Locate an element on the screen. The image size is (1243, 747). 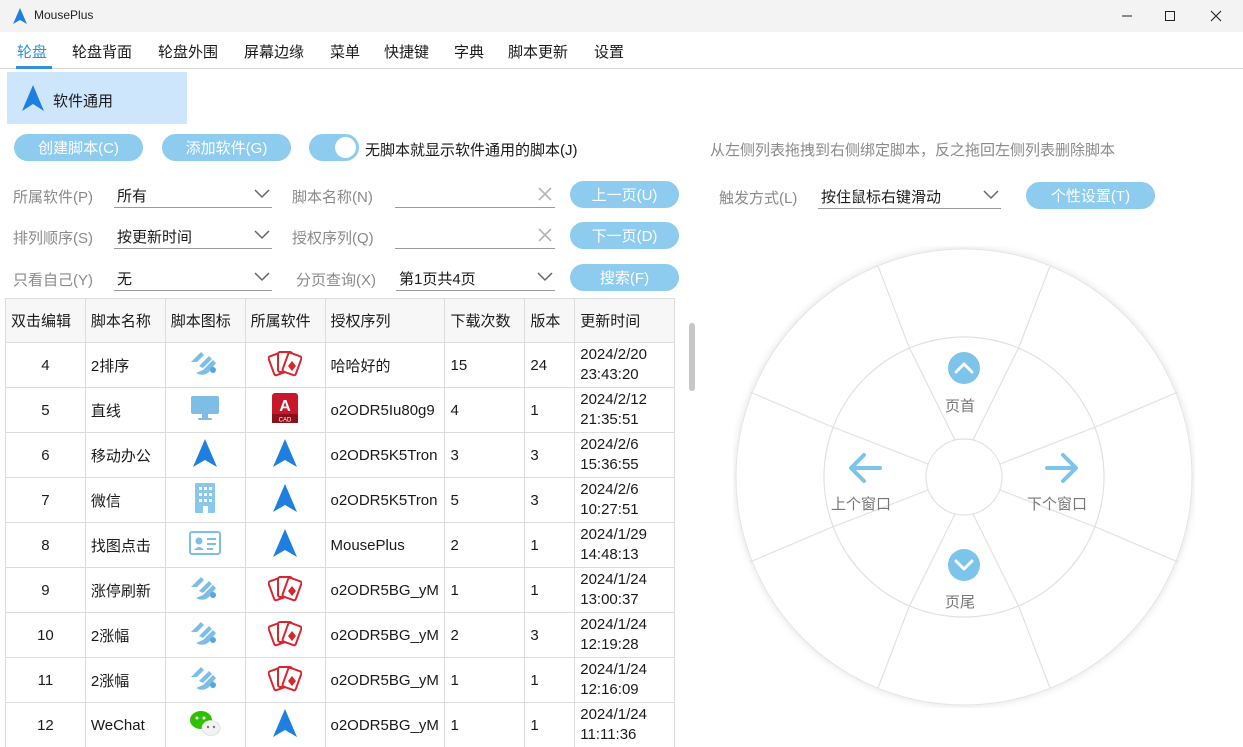
only-mine-value: 无 is located at coordinates (125, 279).